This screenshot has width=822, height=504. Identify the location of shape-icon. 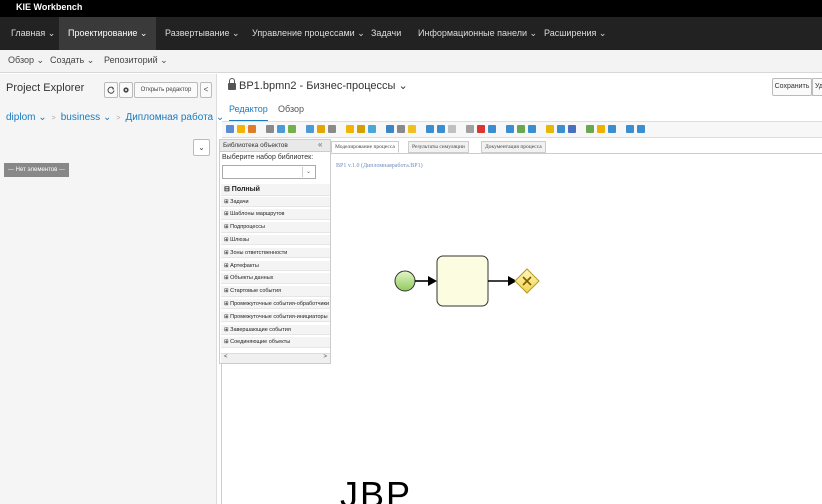
(281, 129).